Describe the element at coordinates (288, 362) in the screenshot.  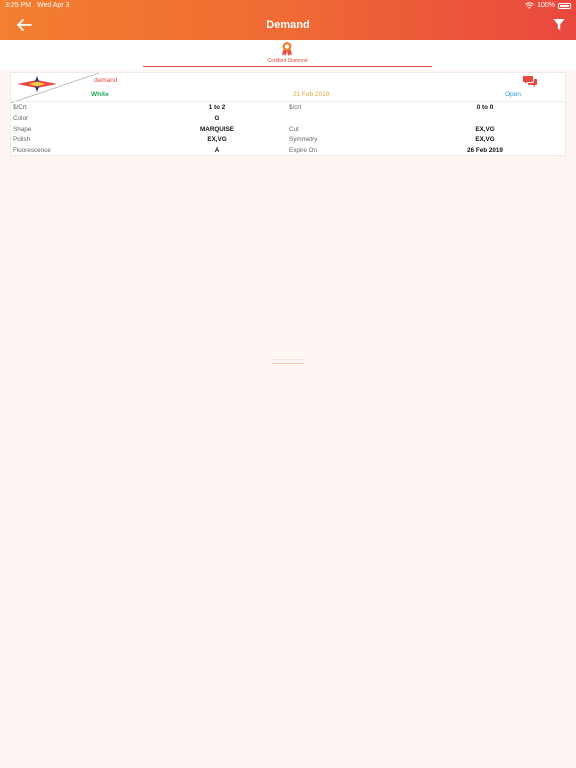
I see `loading-indicator` at that location.